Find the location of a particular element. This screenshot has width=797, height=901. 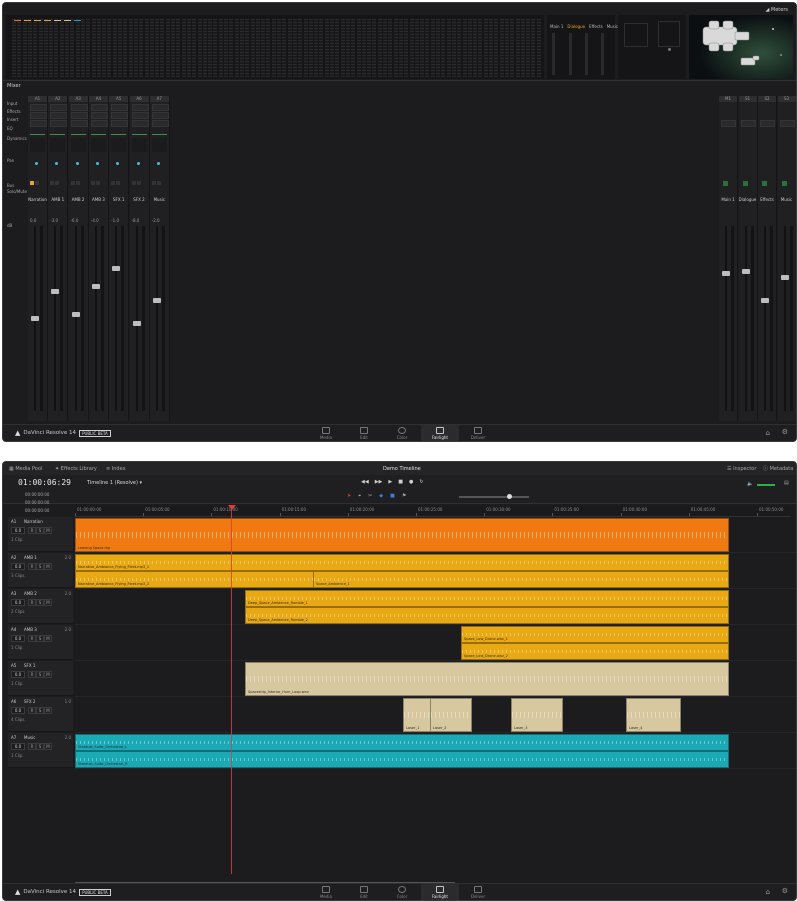

playhead is located at coordinates (231, 690).